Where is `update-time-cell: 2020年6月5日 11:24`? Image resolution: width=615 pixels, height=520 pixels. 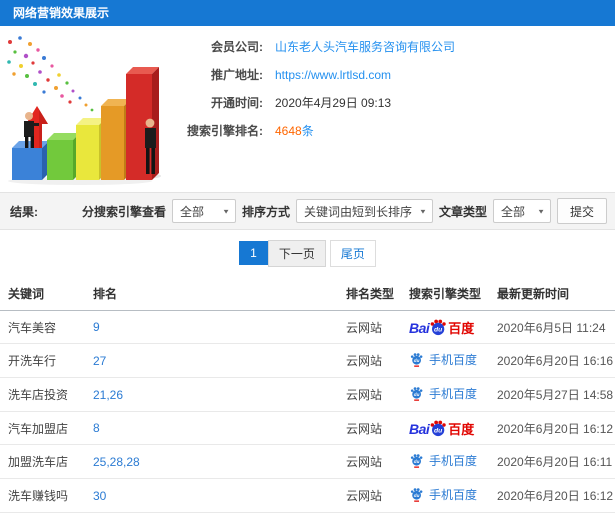 update-time-cell: 2020年6月5日 11:24 is located at coordinates (552, 327).